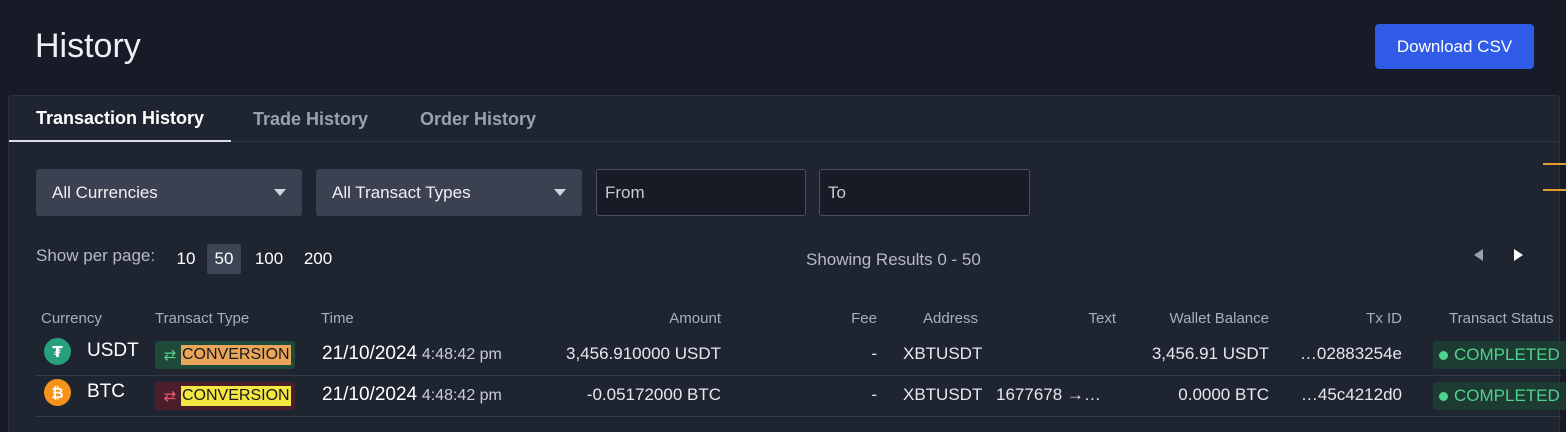  What do you see at coordinates (653, 394) in the screenshot?
I see `amount-cell: -0.05172000 BTC` at bounding box center [653, 394].